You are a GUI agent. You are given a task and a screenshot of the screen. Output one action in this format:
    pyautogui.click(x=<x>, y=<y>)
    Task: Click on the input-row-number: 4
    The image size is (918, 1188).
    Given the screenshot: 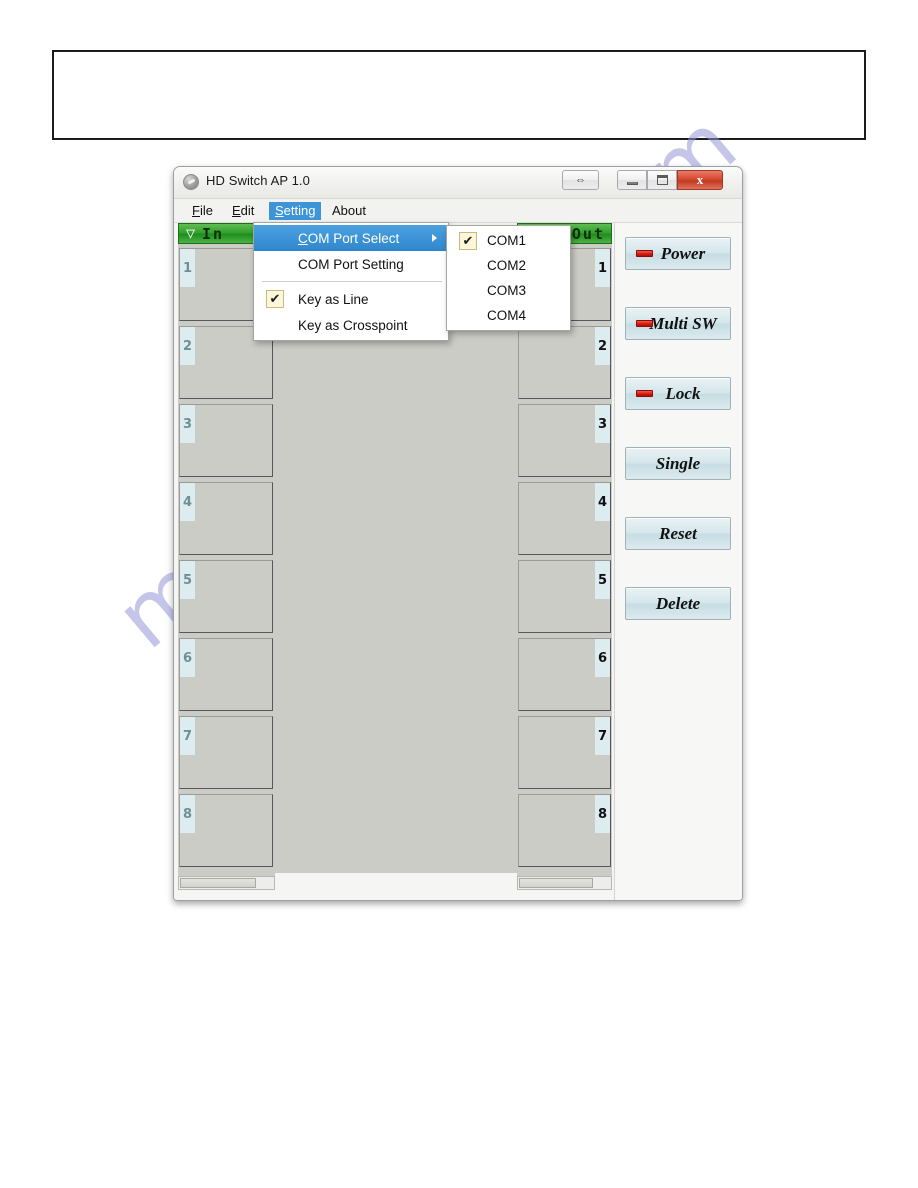 What is the action you would take?
    pyautogui.click(x=187, y=502)
    